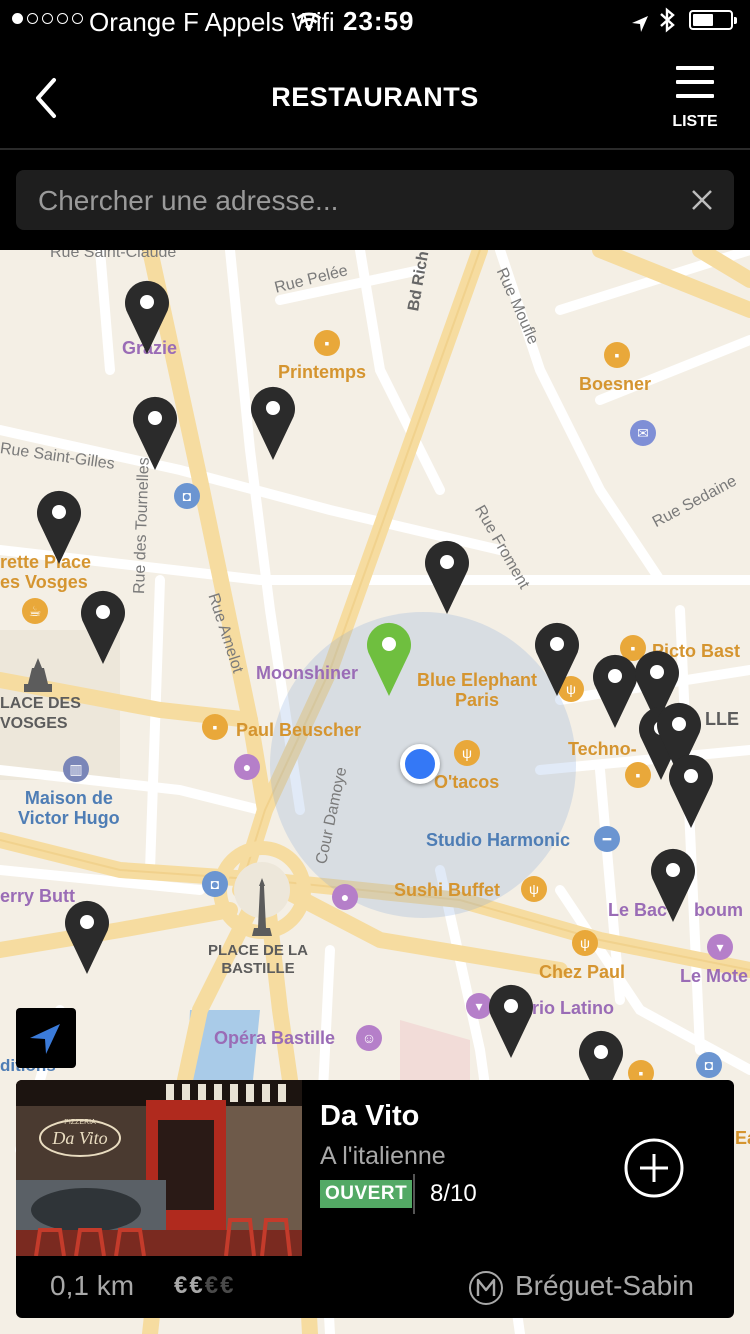 This screenshot has height=1334, width=750. Describe the element at coordinates (486, 1288) in the screenshot. I see `metro-icon` at that location.